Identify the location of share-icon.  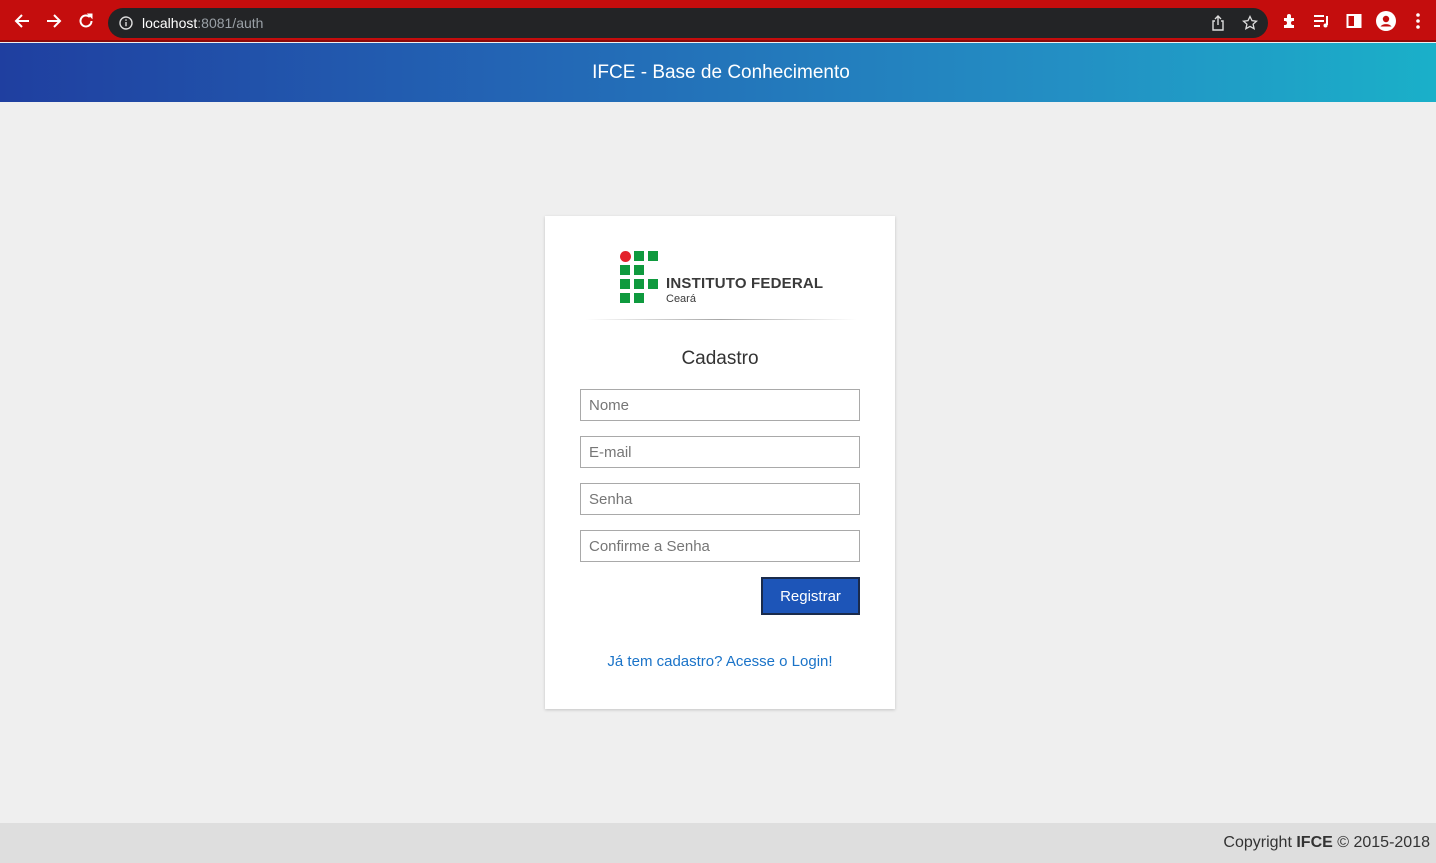
(1218, 23).